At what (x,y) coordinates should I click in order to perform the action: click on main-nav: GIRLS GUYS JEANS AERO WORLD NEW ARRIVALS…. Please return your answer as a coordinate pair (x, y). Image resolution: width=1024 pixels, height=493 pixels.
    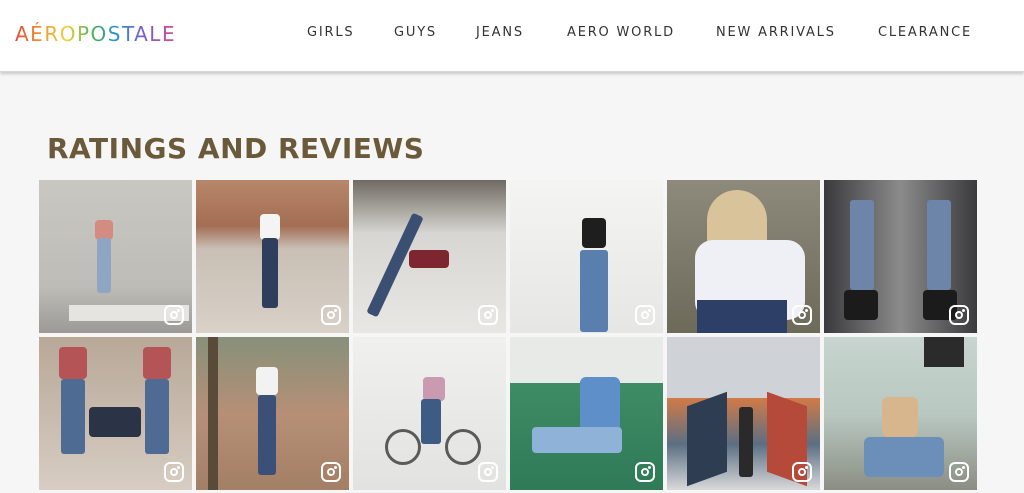
    Looking at the image, I should click on (512, 34).